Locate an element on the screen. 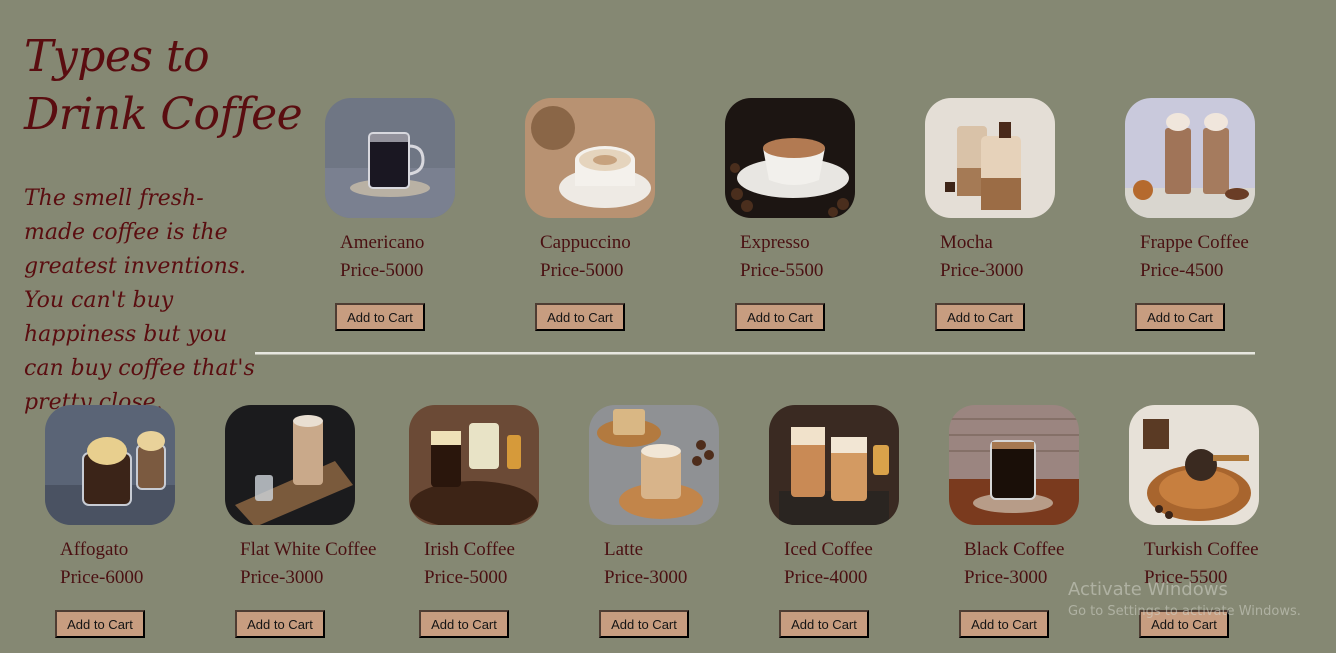 The width and height of the screenshot is (1336, 653). product-name: Cappuccino is located at coordinates (585, 242).